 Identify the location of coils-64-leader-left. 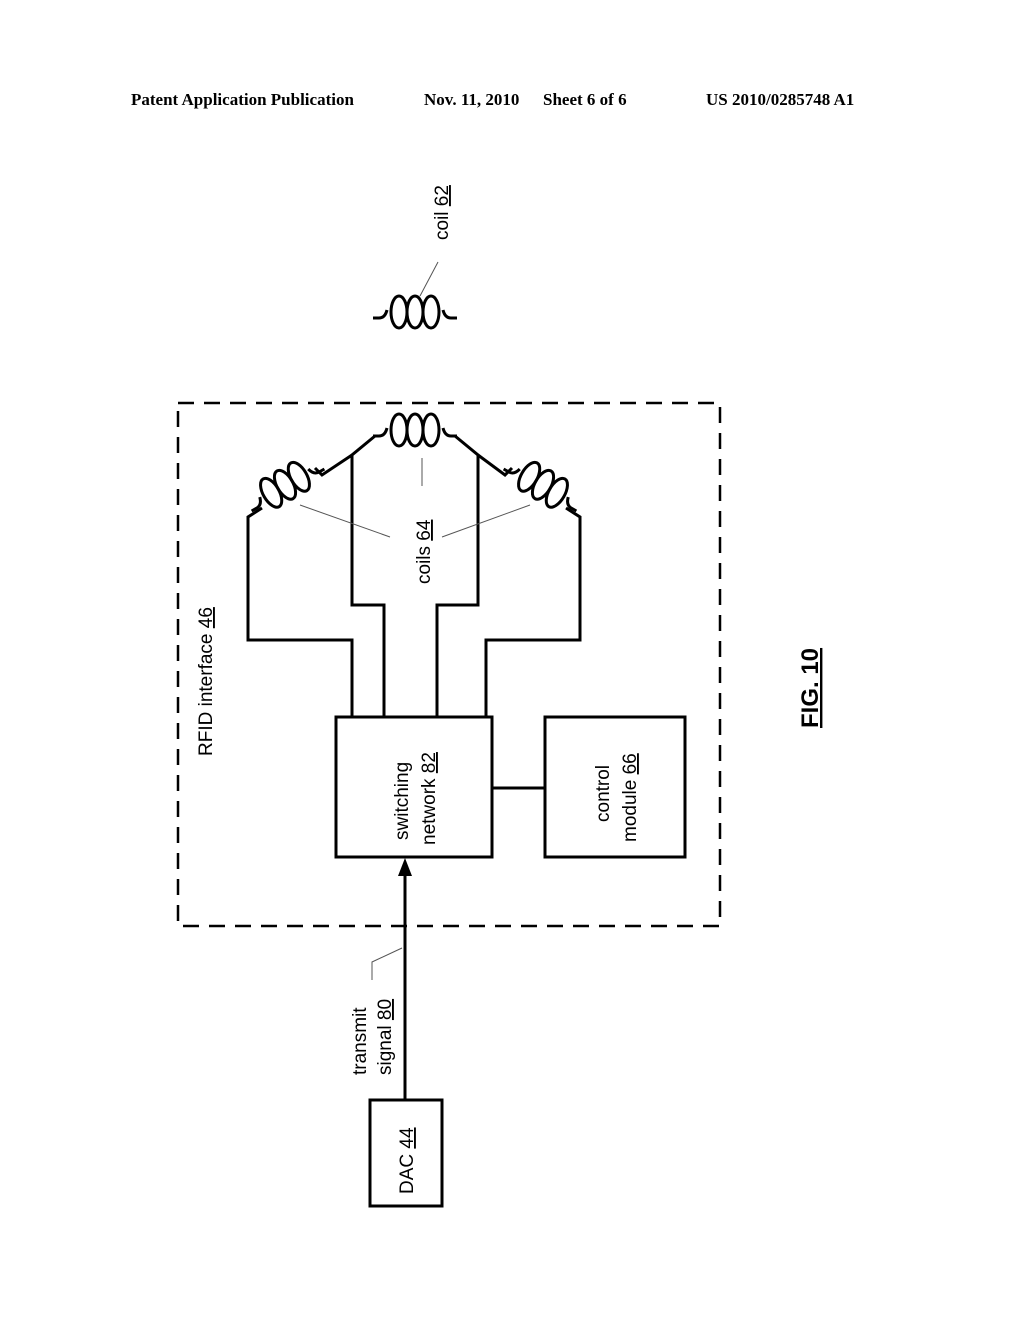
(345, 521).